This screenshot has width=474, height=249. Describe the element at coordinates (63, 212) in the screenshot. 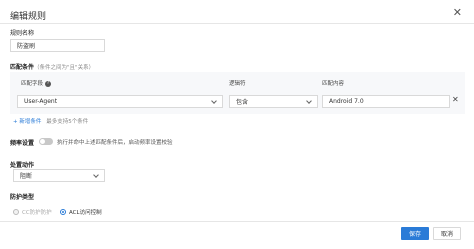

I see `radio-acl` at that location.